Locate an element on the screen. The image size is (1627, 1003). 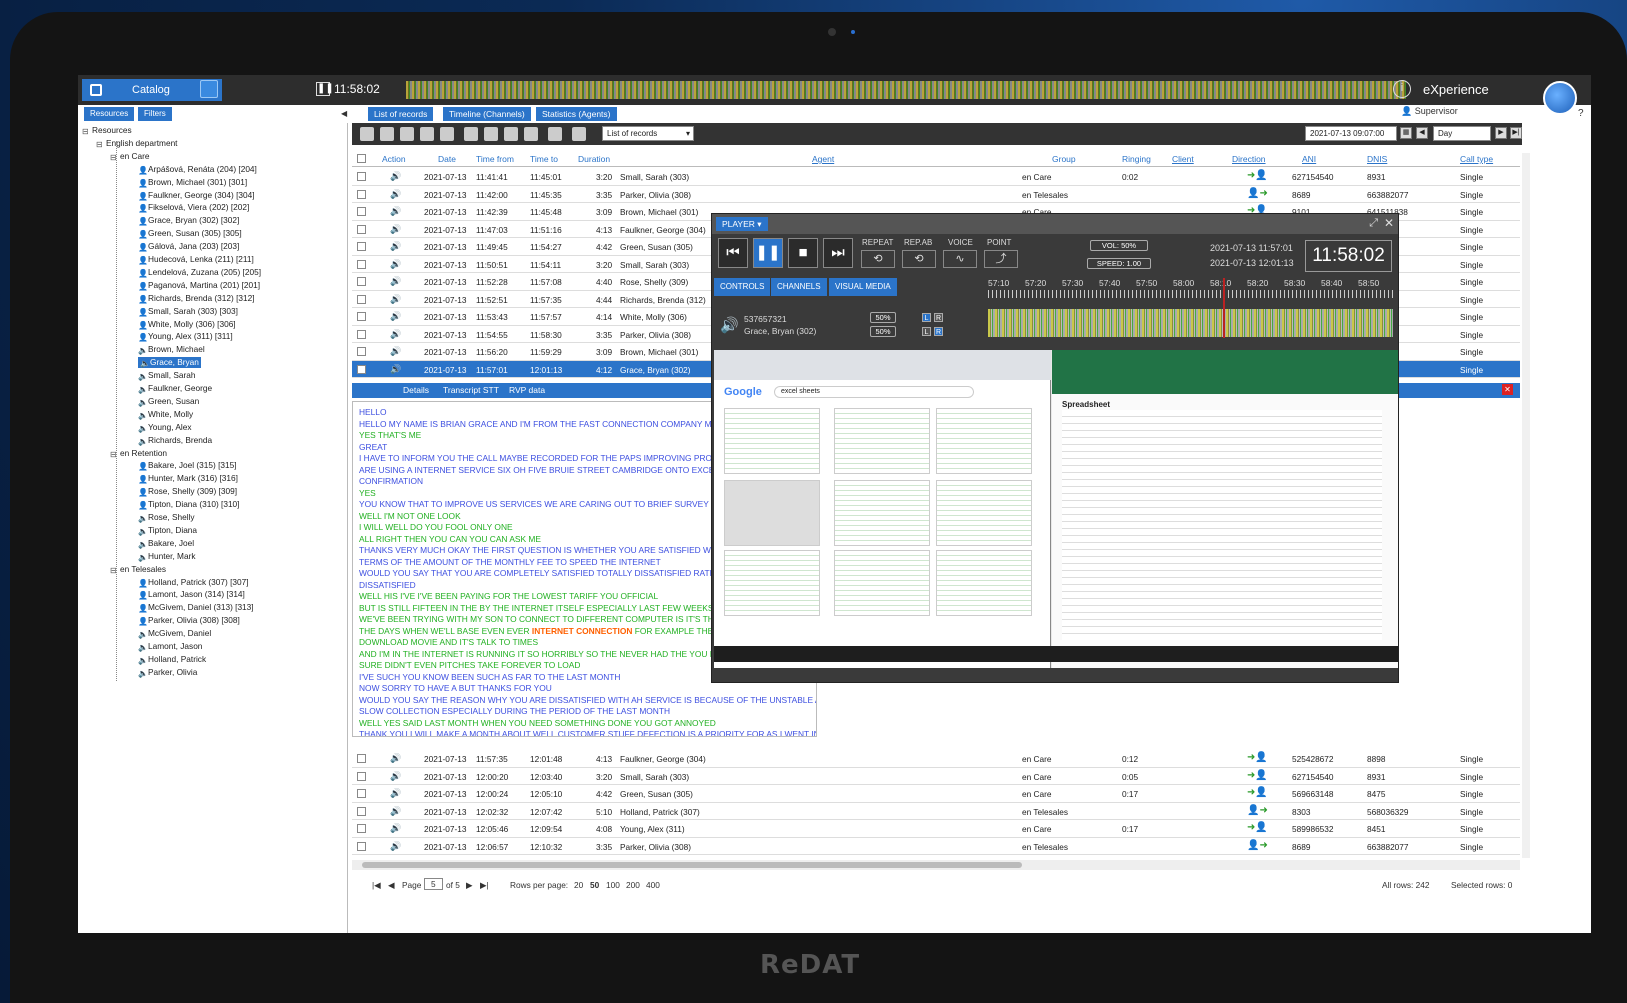
first-page-icon: |◀ is located at coordinates (376, 885).